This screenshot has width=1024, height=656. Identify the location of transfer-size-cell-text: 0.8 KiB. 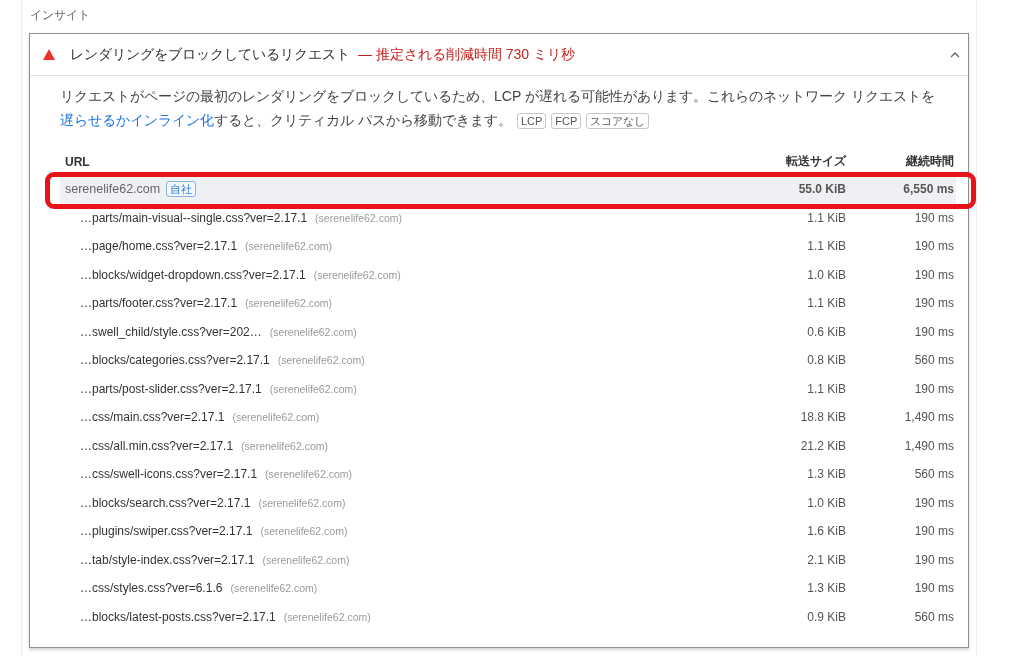
(826, 361).